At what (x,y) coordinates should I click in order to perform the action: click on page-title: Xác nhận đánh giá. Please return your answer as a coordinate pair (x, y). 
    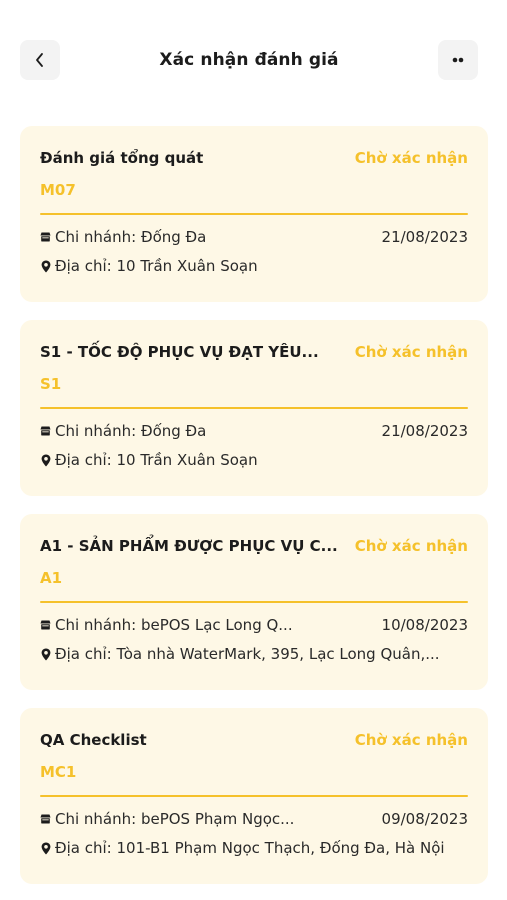
    Looking at the image, I should click on (249, 60).